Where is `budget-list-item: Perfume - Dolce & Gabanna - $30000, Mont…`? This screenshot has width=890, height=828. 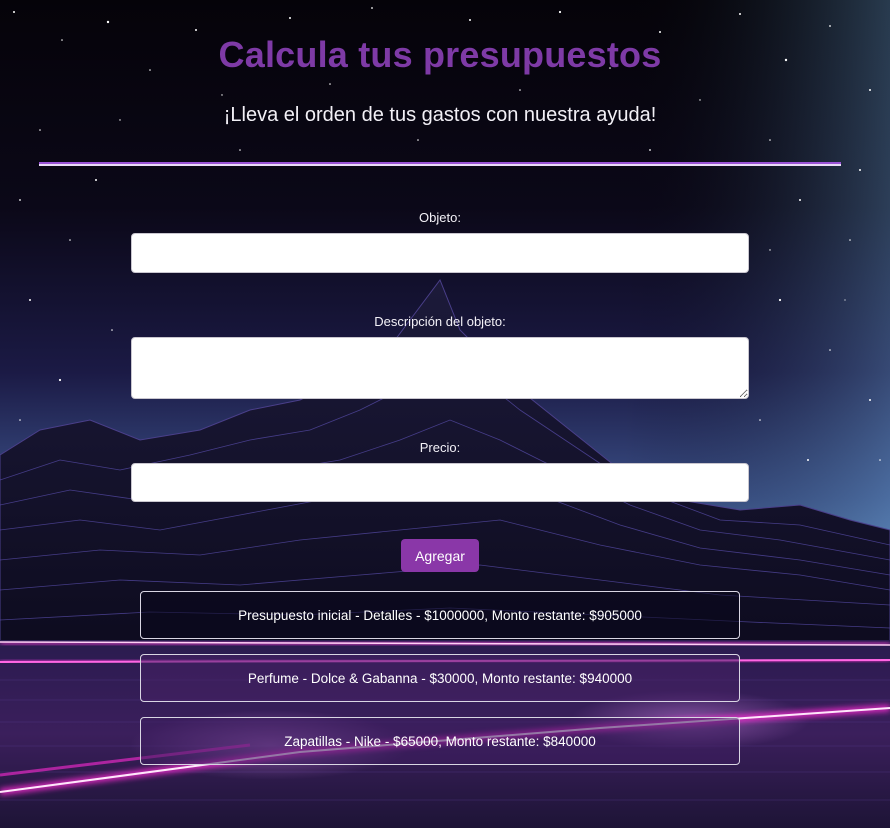 budget-list-item: Perfume - Dolce & Gabanna - $30000, Mont… is located at coordinates (440, 678).